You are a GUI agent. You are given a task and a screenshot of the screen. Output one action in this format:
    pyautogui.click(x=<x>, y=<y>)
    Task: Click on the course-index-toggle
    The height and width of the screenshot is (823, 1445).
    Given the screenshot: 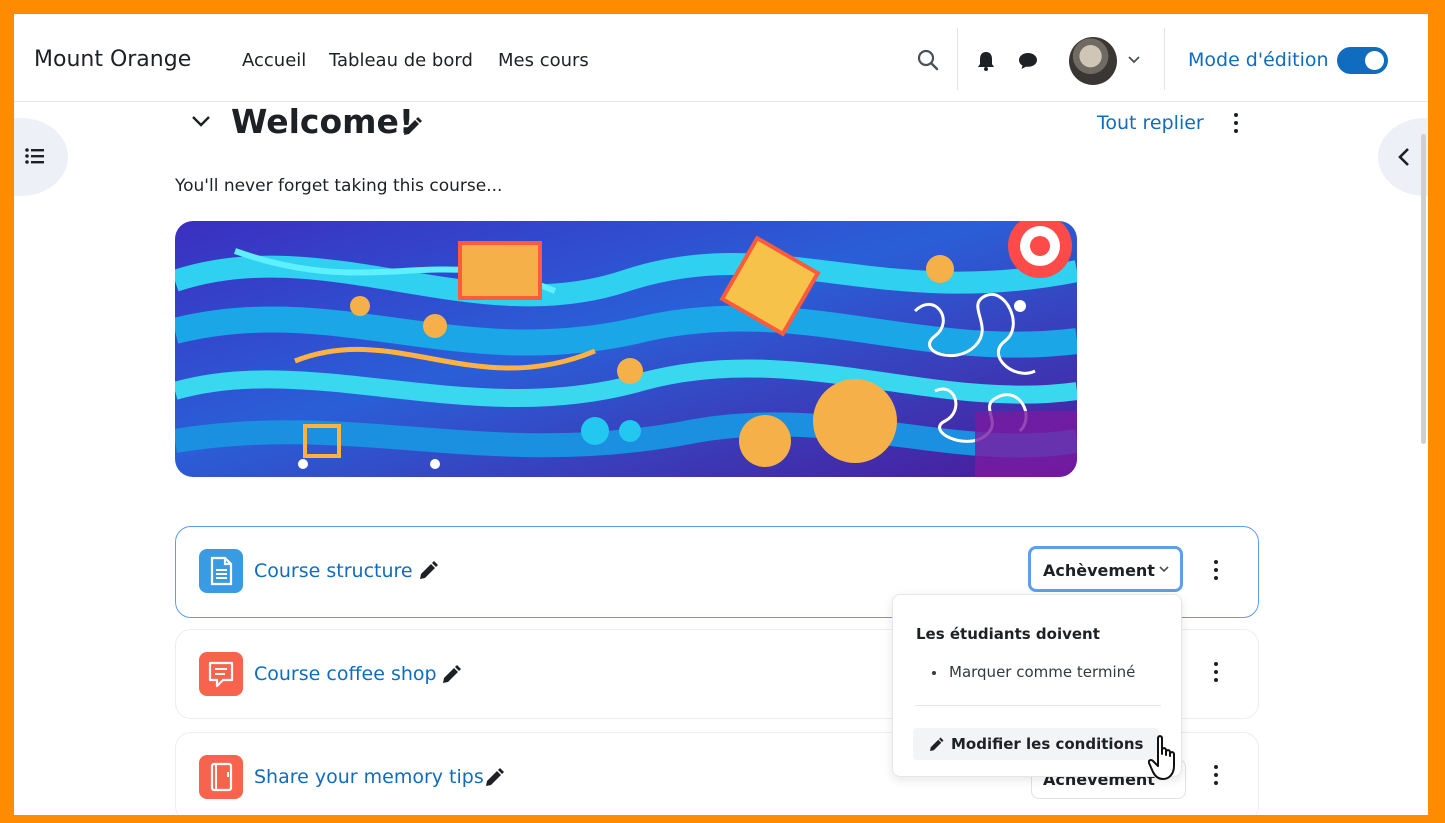 What is the action you would take?
    pyautogui.click(x=41, y=157)
    